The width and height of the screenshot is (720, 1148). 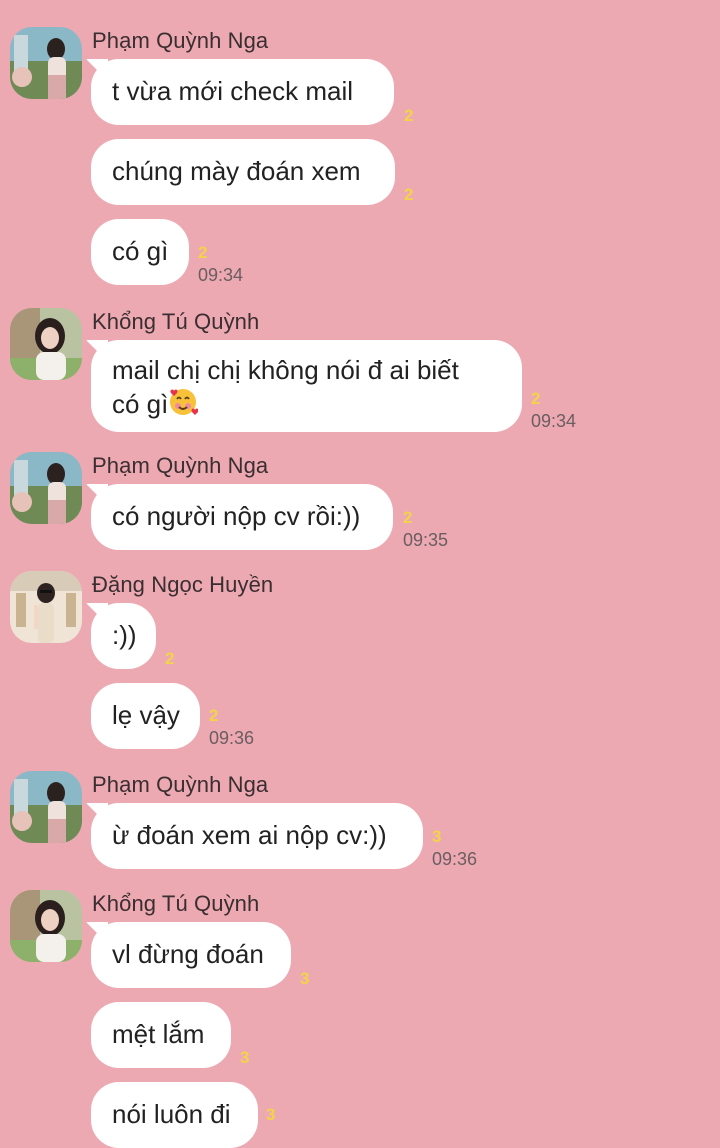 I want to click on message-text-line-2: có gì, so click(x=140, y=404).